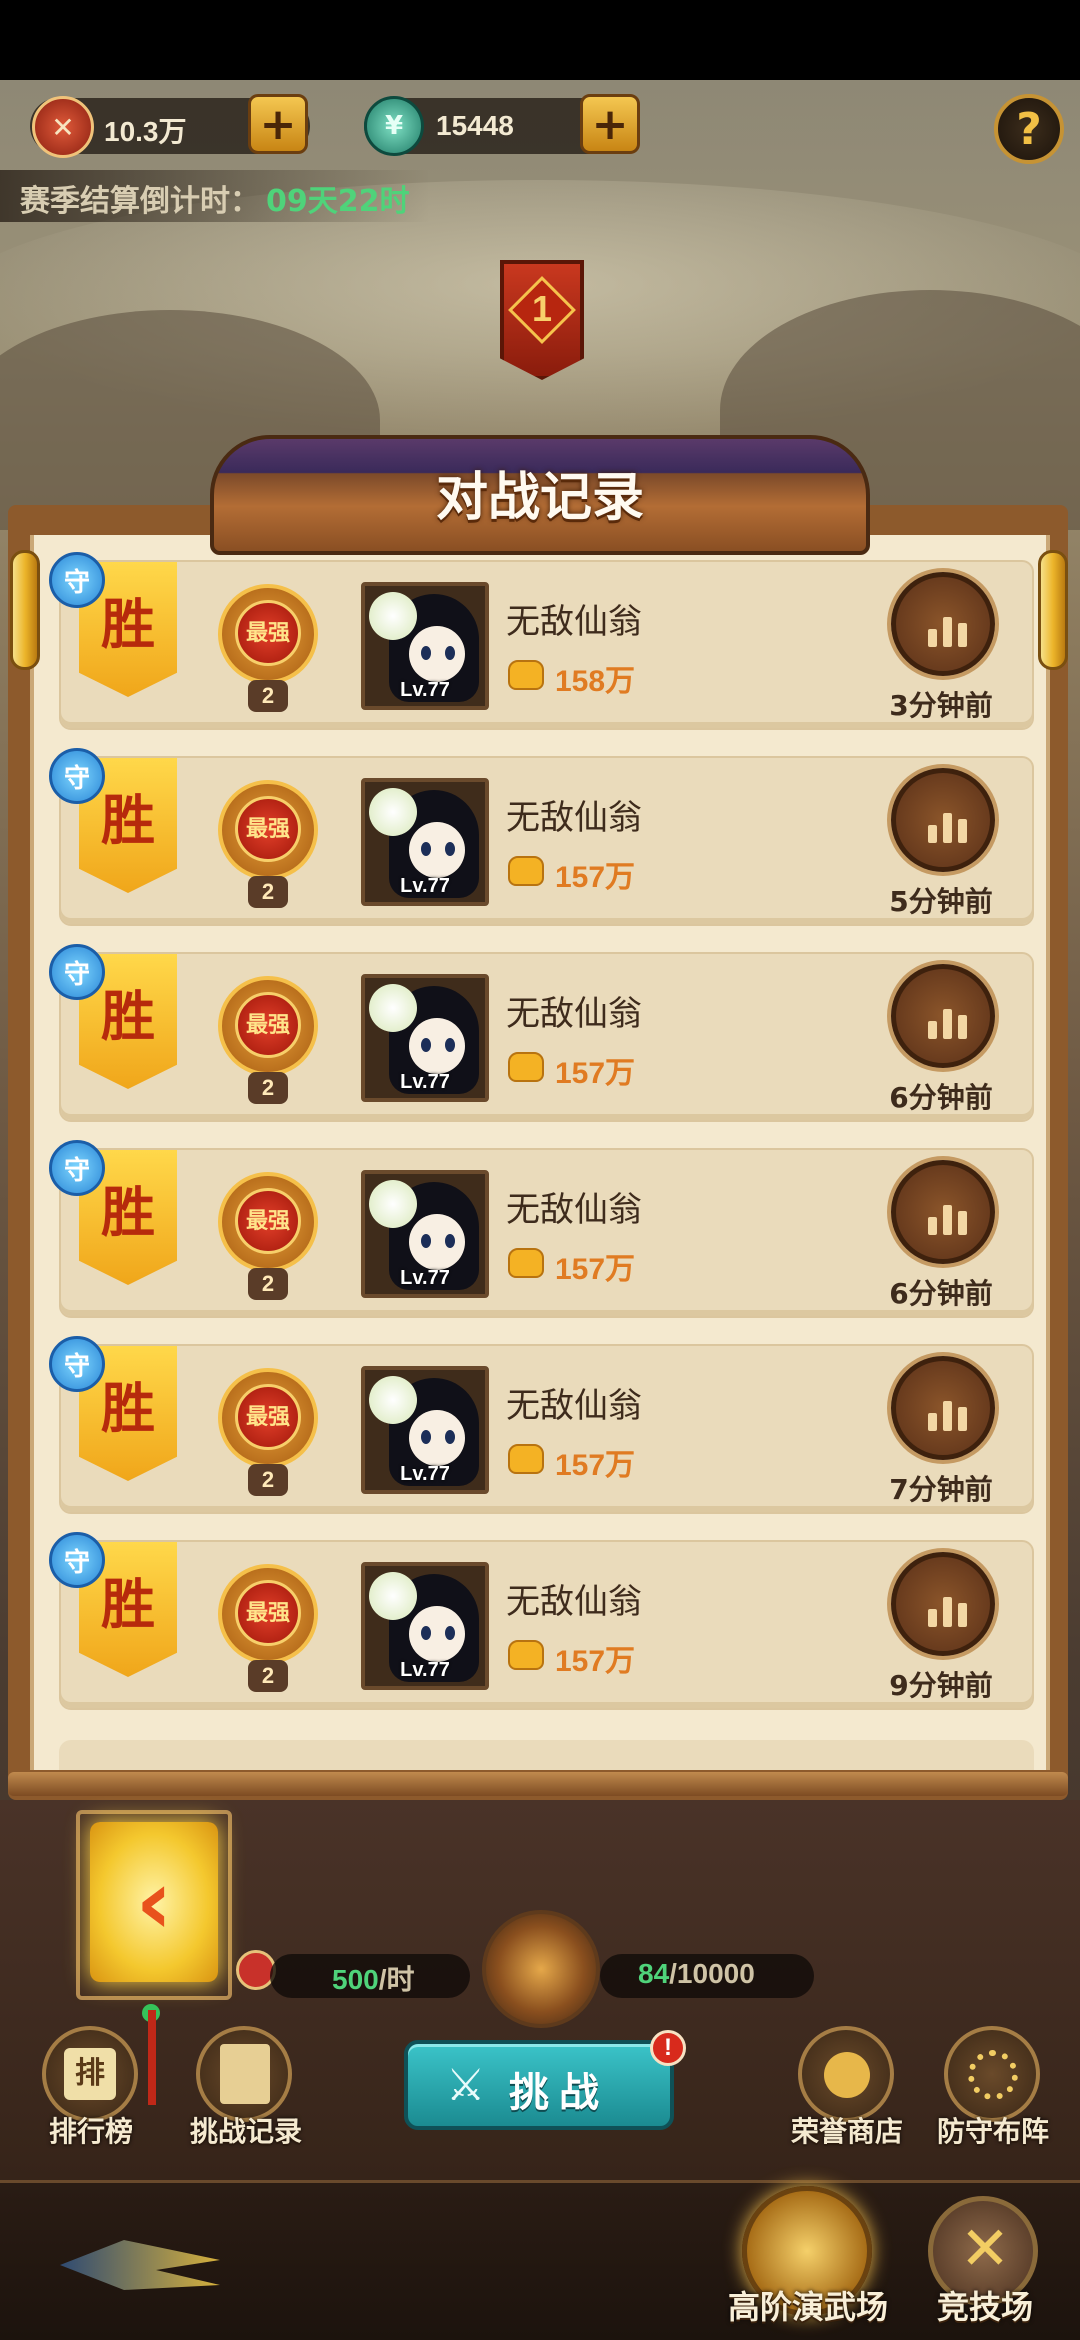 This screenshot has width=1080, height=2340. Describe the element at coordinates (91, 2130) in the screenshot. I see `leaderboard-label: 排行榜` at that location.